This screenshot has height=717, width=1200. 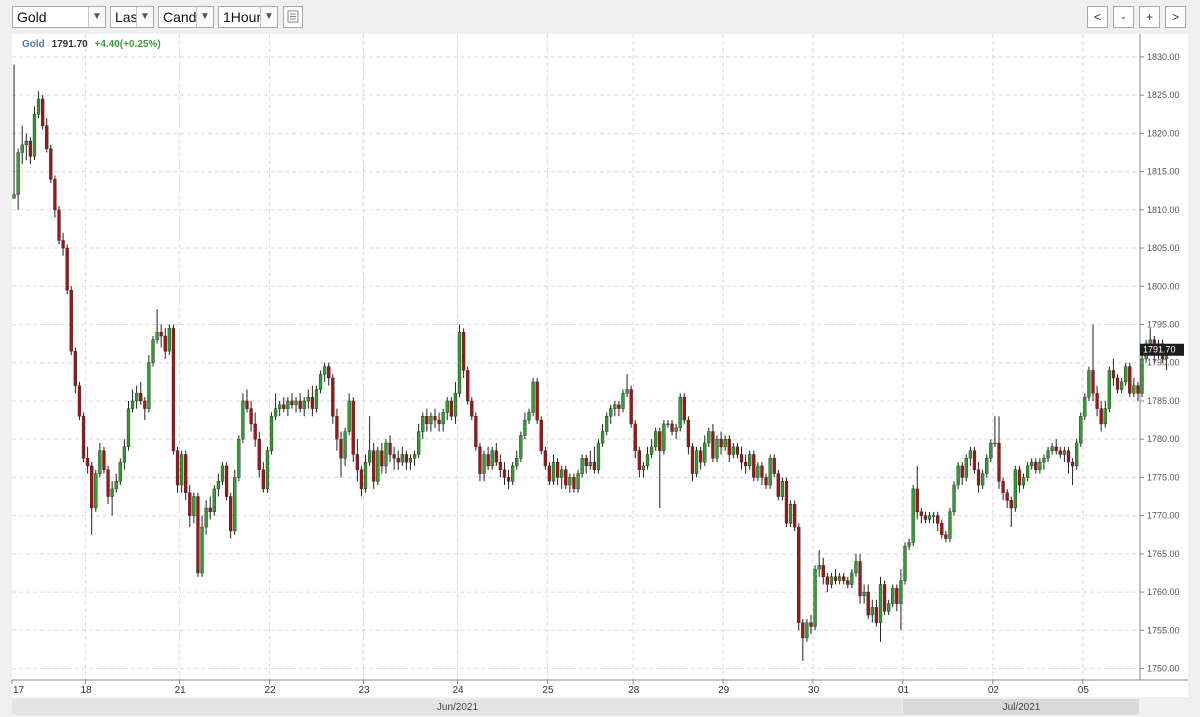 I want to click on zoom-out-button: -, so click(x=1123, y=17).